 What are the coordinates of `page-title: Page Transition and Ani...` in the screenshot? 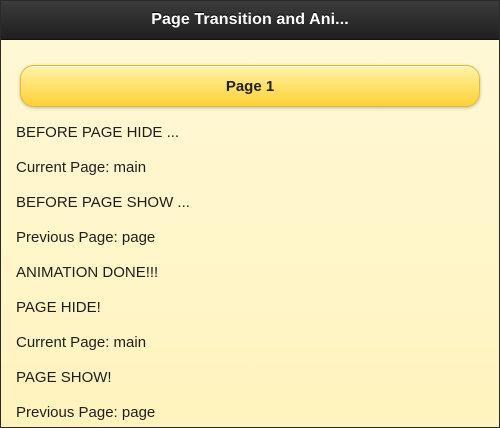 It's located at (250, 19).